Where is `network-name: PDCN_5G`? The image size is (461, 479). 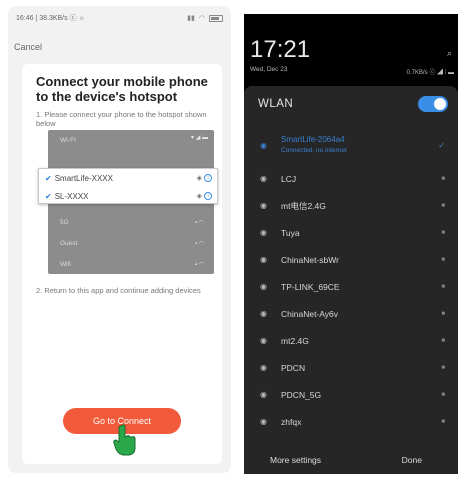
network-name: PDCN_5G is located at coordinates (301, 394).